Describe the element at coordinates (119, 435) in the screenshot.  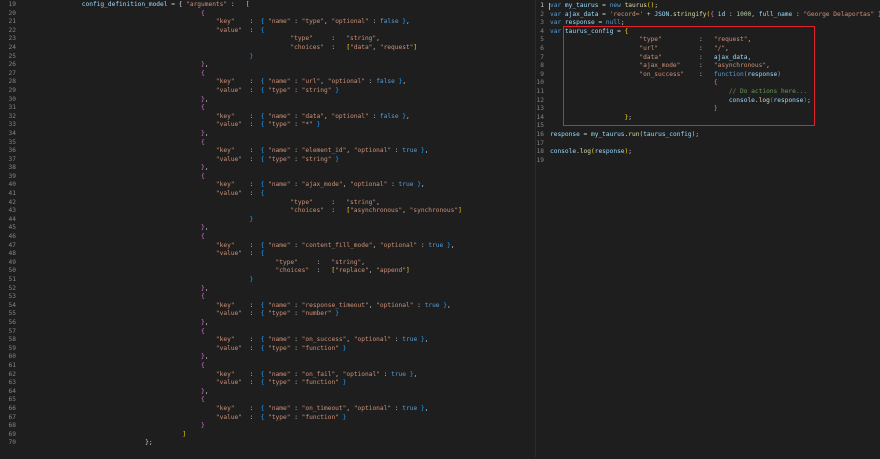
I see `code-text: ]` at that location.